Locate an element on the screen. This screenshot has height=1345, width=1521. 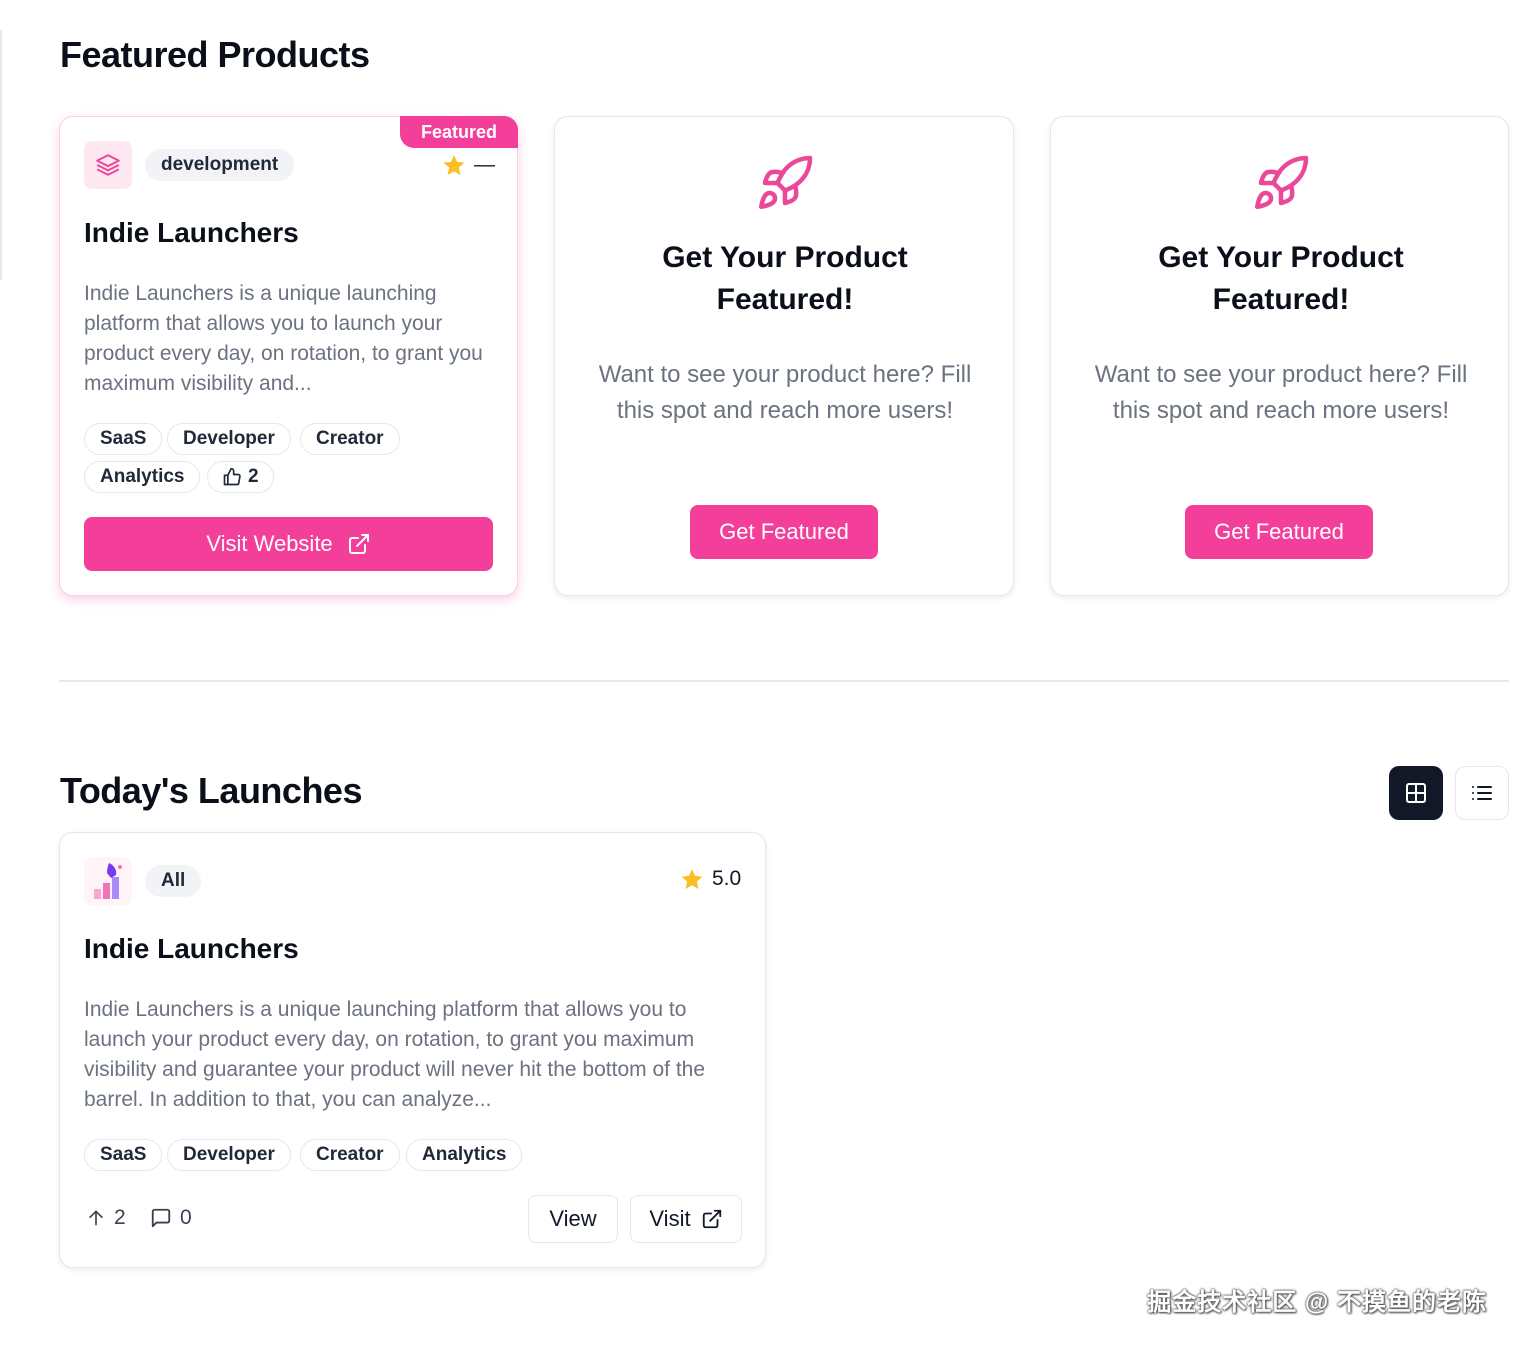
section-divider is located at coordinates (784, 681).